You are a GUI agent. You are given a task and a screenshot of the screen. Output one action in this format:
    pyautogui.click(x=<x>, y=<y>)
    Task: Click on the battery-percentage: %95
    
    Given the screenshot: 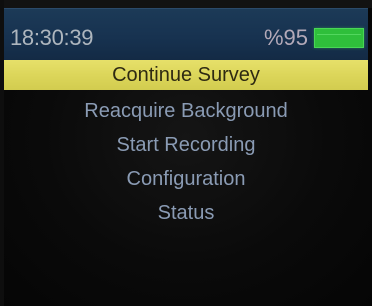 What is the action you would take?
    pyautogui.click(x=285, y=37)
    